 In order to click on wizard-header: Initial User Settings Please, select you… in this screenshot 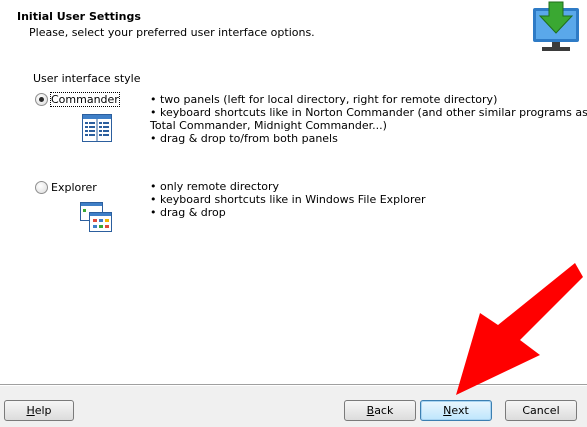, I will do `click(293, 30)`.